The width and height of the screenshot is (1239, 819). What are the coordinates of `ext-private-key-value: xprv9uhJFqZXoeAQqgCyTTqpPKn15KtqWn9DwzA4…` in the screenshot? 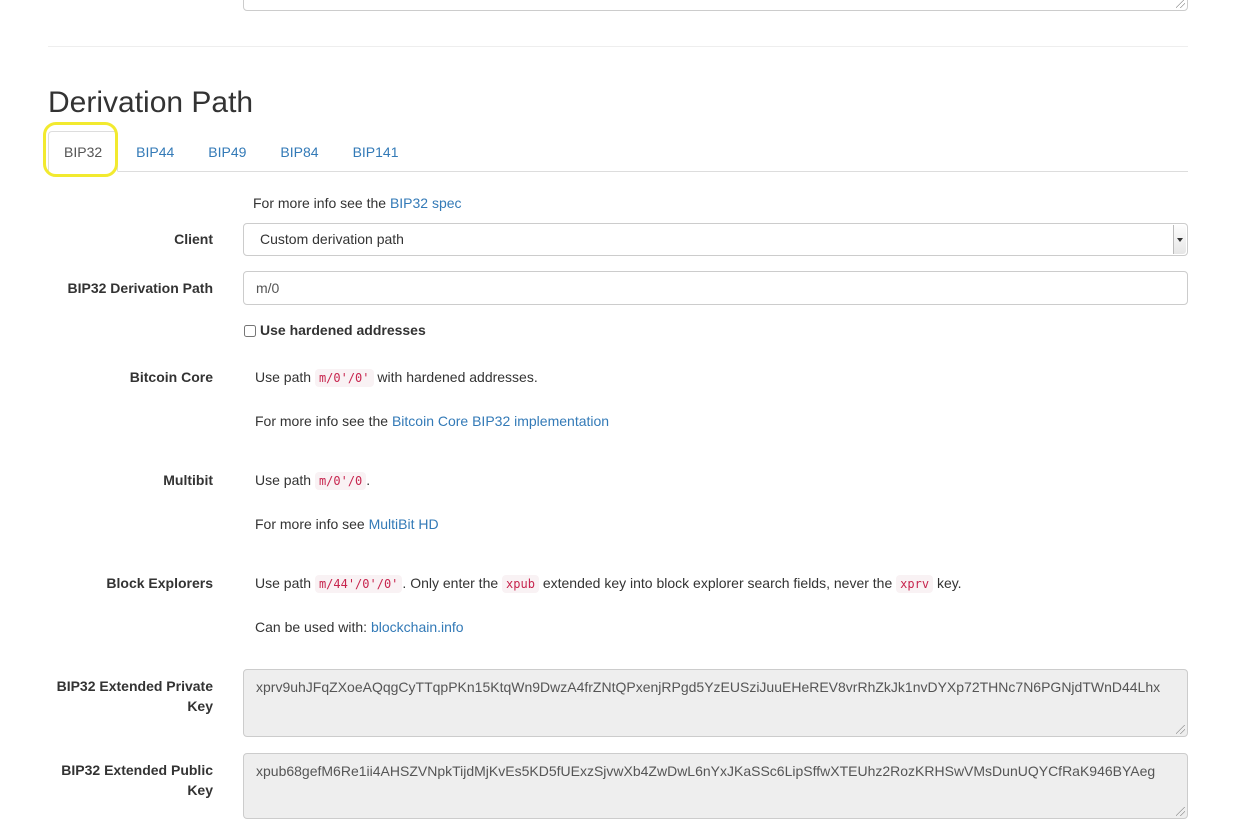 It's located at (708, 687).